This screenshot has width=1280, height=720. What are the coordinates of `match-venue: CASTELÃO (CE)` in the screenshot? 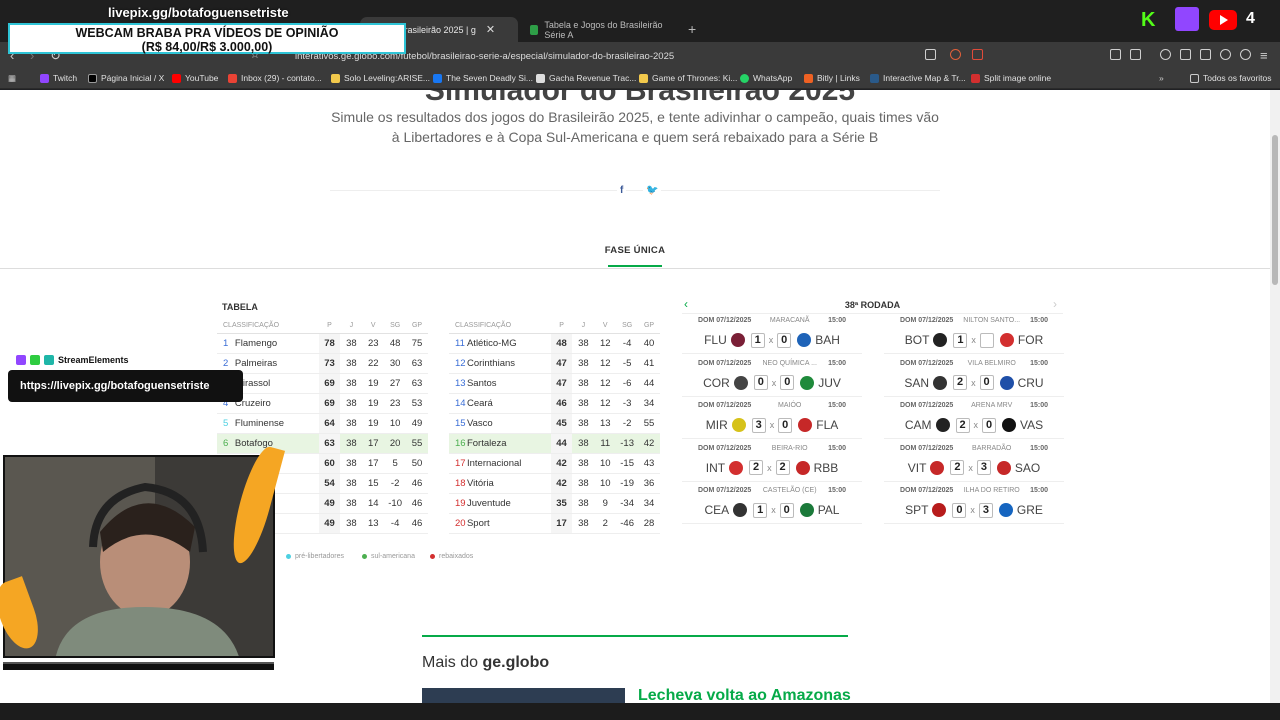 It's located at (789, 490).